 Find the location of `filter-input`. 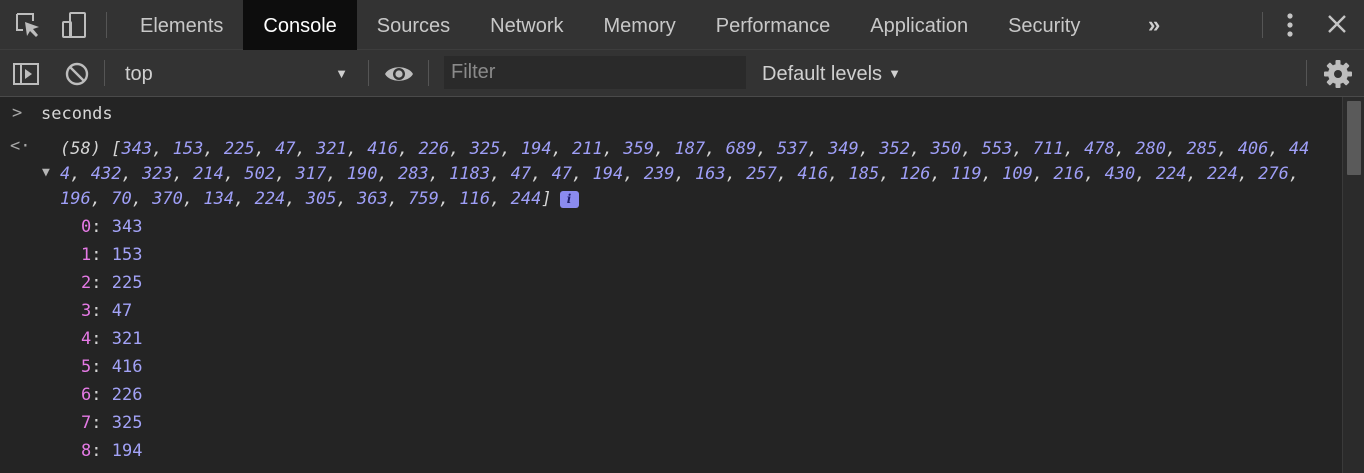

filter-input is located at coordinates (595, 72).